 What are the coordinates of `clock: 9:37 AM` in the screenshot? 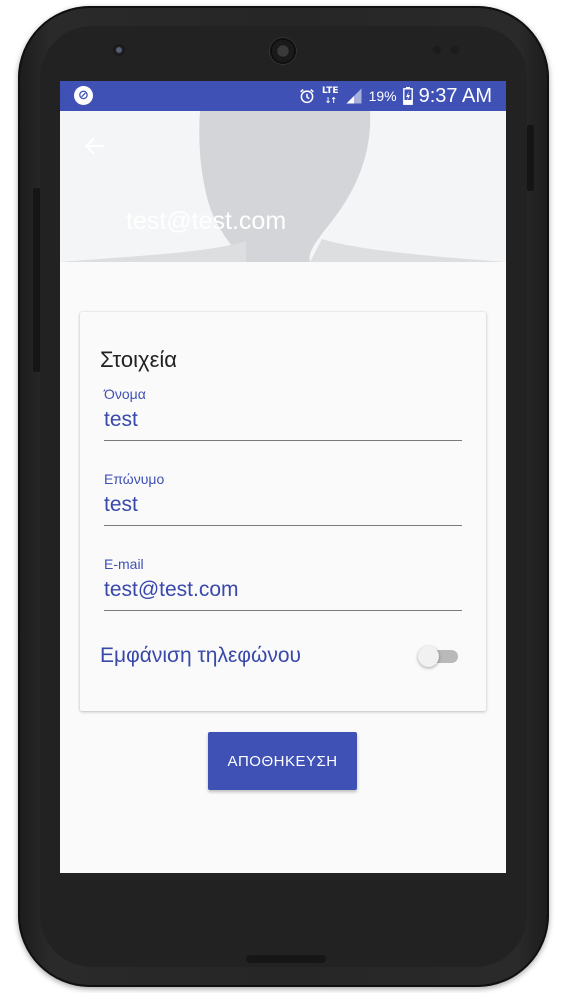 It's located at (455, 95).